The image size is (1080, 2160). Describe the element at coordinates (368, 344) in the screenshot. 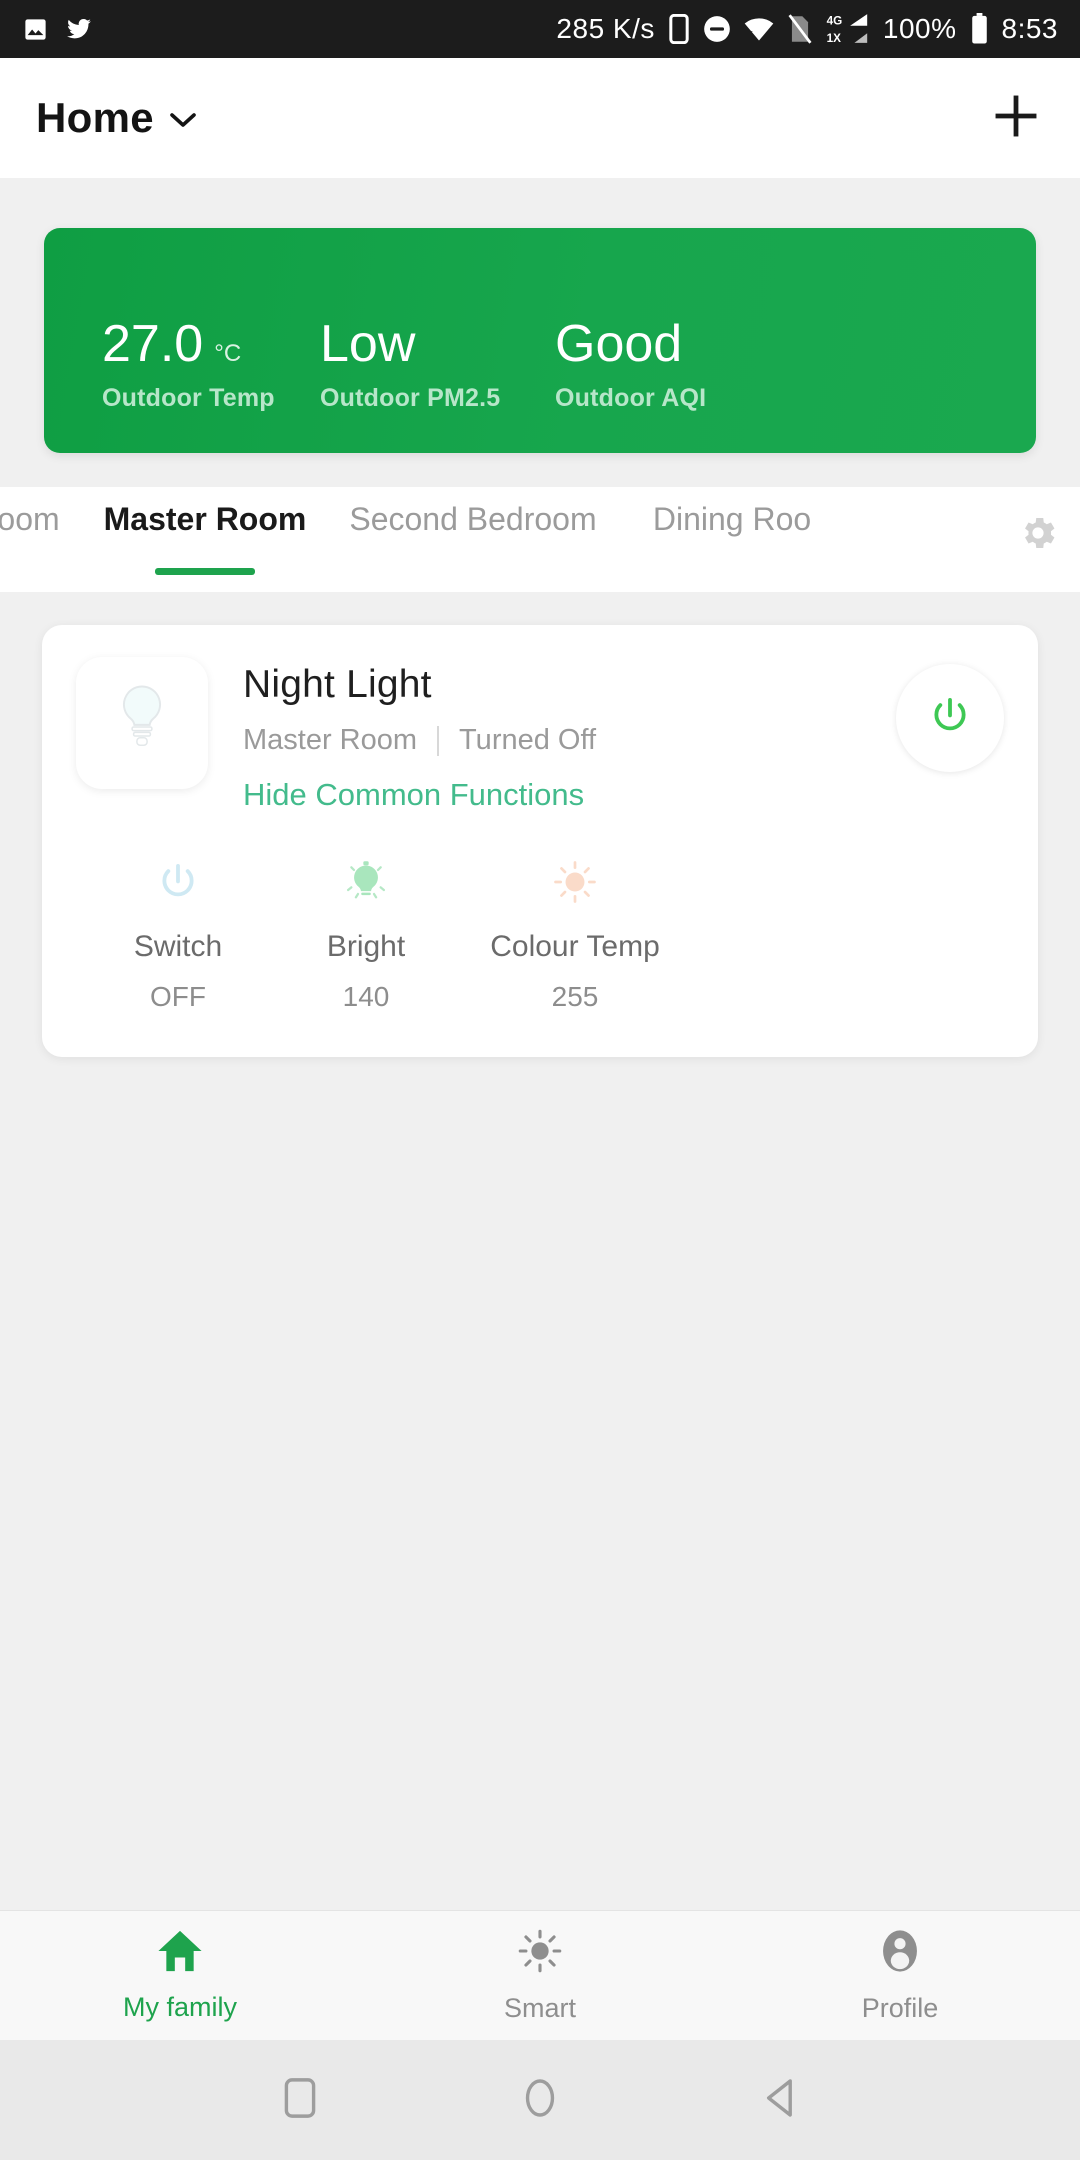

I see `env-value: Low` at that location.